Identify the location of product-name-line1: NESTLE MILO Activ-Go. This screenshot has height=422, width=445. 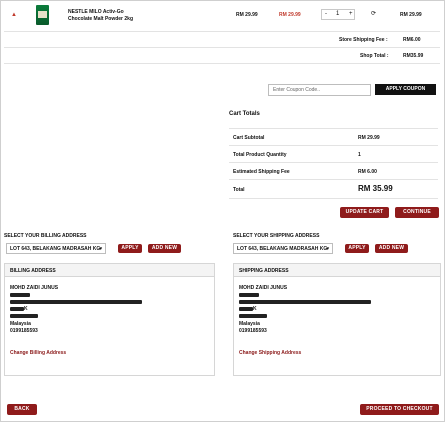
(96, 12).